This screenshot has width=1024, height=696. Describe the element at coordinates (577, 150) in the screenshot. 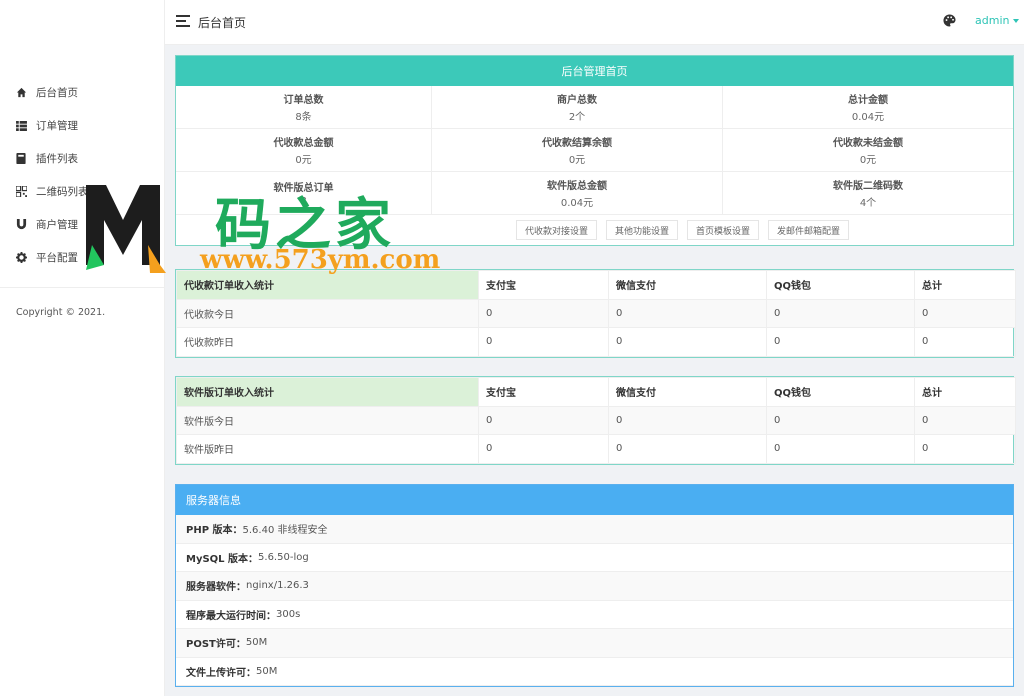

I see `stat-collection-balance: 代收款结算余额 0元` at that location.